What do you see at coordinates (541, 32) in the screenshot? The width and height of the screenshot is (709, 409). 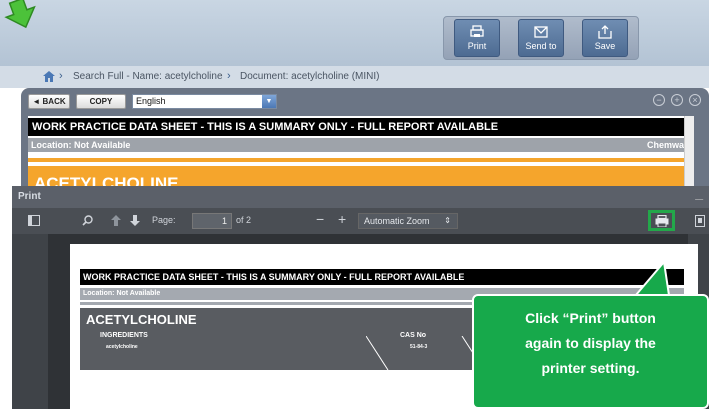 I see `envelope-icon` at bounding box center [541, 32].